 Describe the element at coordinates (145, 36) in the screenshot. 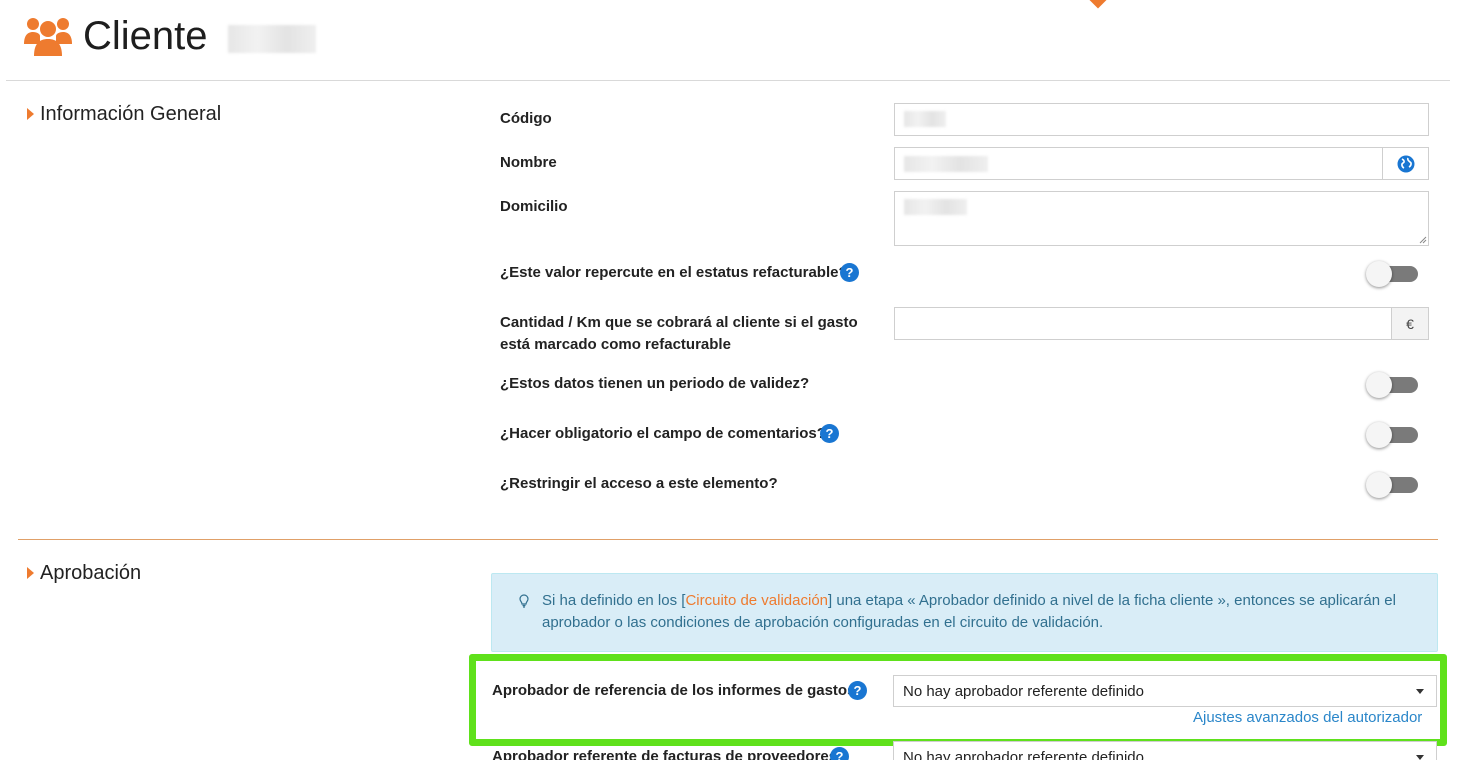

I see `page-title: Cliente` at that location.